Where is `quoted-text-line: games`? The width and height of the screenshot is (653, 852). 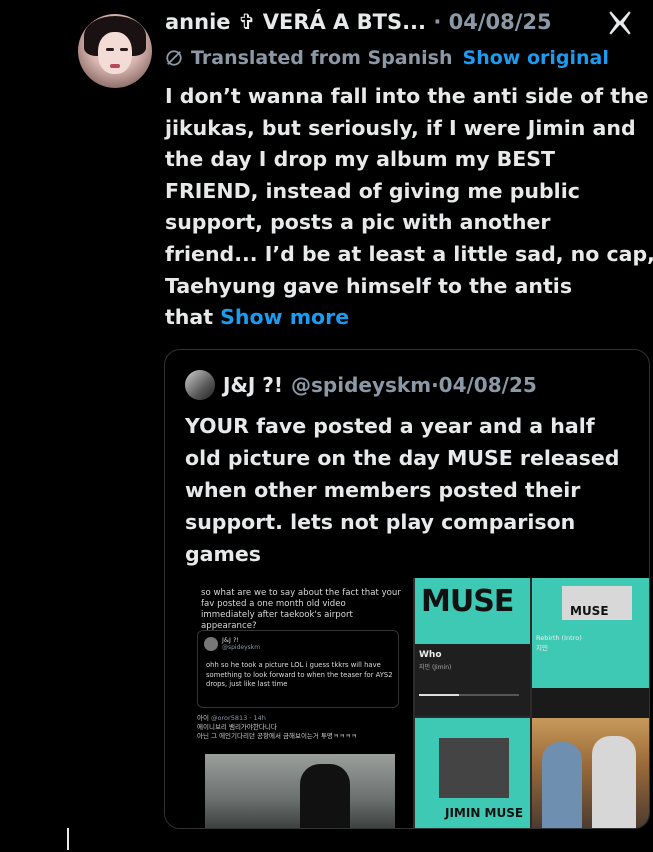
quoted-text-line: games is located at coordinates (223, 554).